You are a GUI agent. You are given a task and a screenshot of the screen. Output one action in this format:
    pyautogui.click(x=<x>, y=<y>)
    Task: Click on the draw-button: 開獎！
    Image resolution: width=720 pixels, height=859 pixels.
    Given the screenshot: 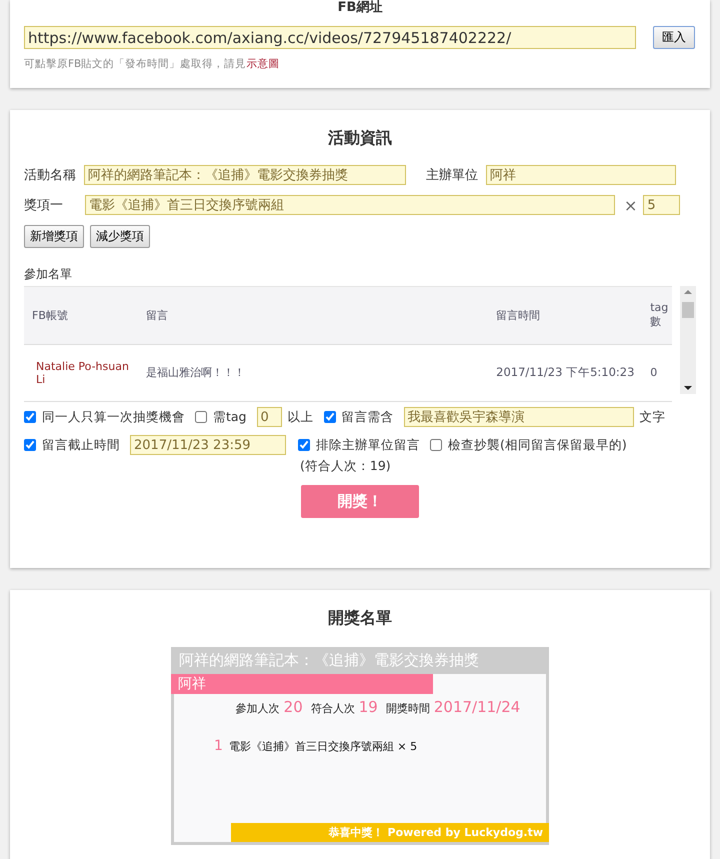 What is the action you would take?
    pyautogui.click(x=360, y=501)
    